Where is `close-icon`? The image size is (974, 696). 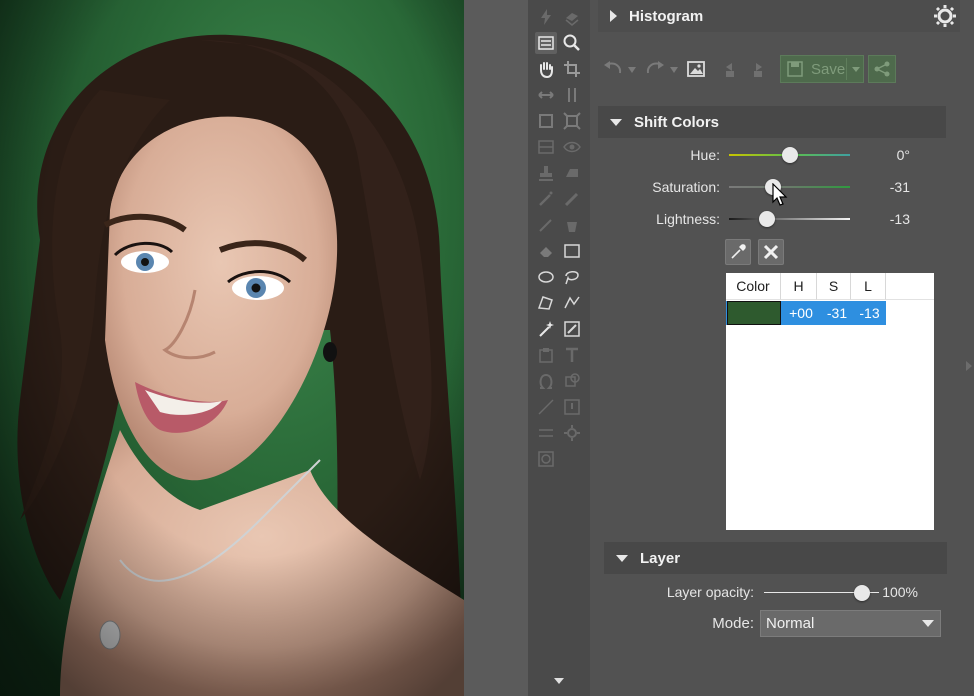 close-icon is located at coordinates (771, 252).